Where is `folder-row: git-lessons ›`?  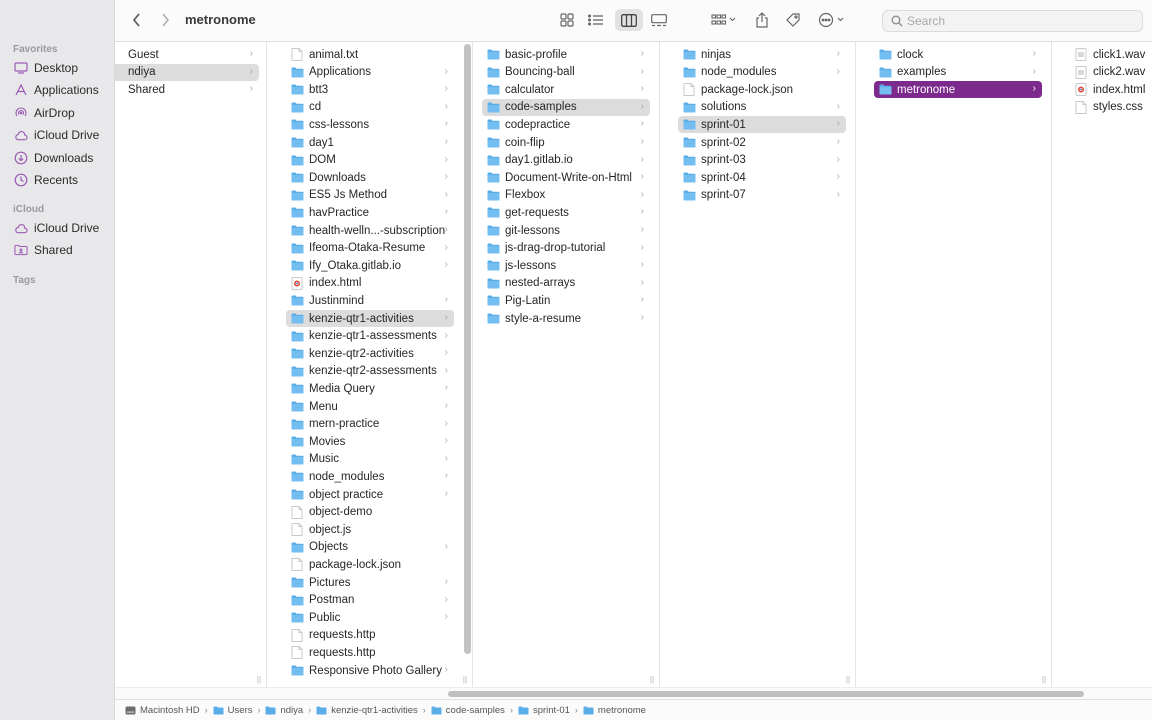 folder-row: git-lessons › is located at coordinates (566, 230).